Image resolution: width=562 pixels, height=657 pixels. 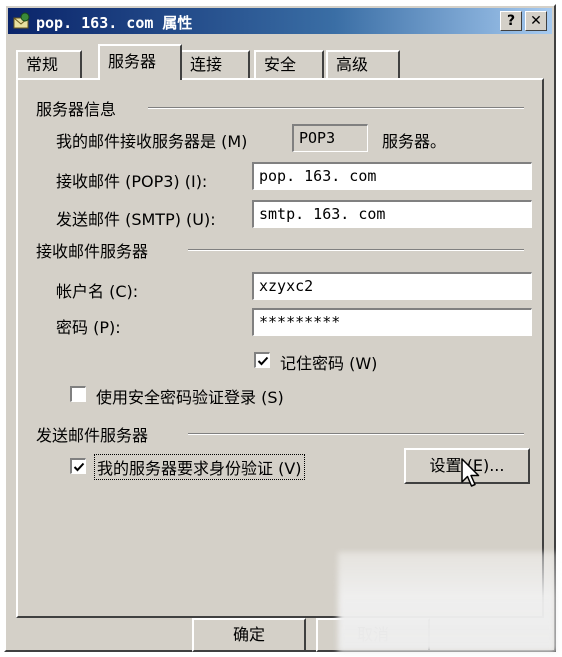 What do you see at coordinates (136, 219) in the screenshot?
I see `outgoing-server-label: 发送邮件 (SMTP) (U):` at bounding box center [136, 219].